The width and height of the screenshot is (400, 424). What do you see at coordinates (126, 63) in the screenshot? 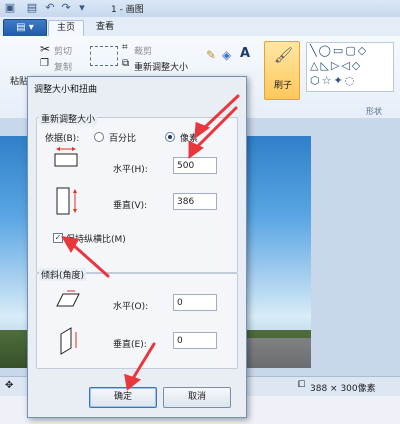
I see `resize-icon: ⧉` at bounding box center [126, 63].